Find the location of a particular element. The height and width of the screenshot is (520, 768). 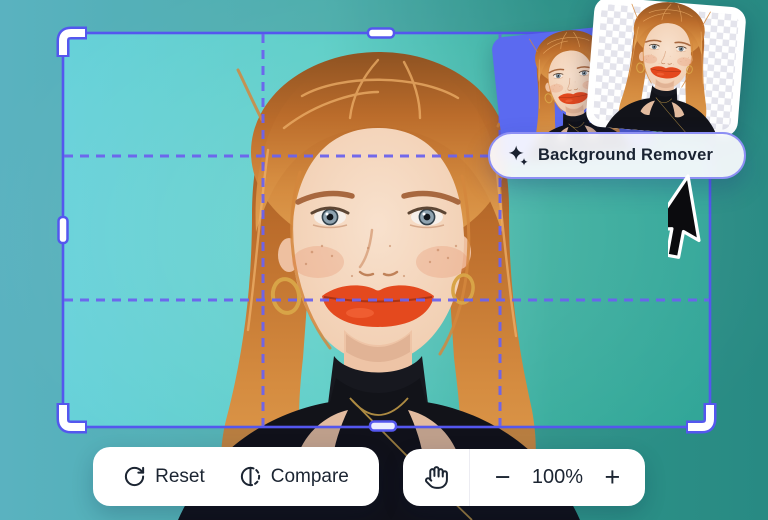

crop-handle-top is located at coordinates (381, 33).